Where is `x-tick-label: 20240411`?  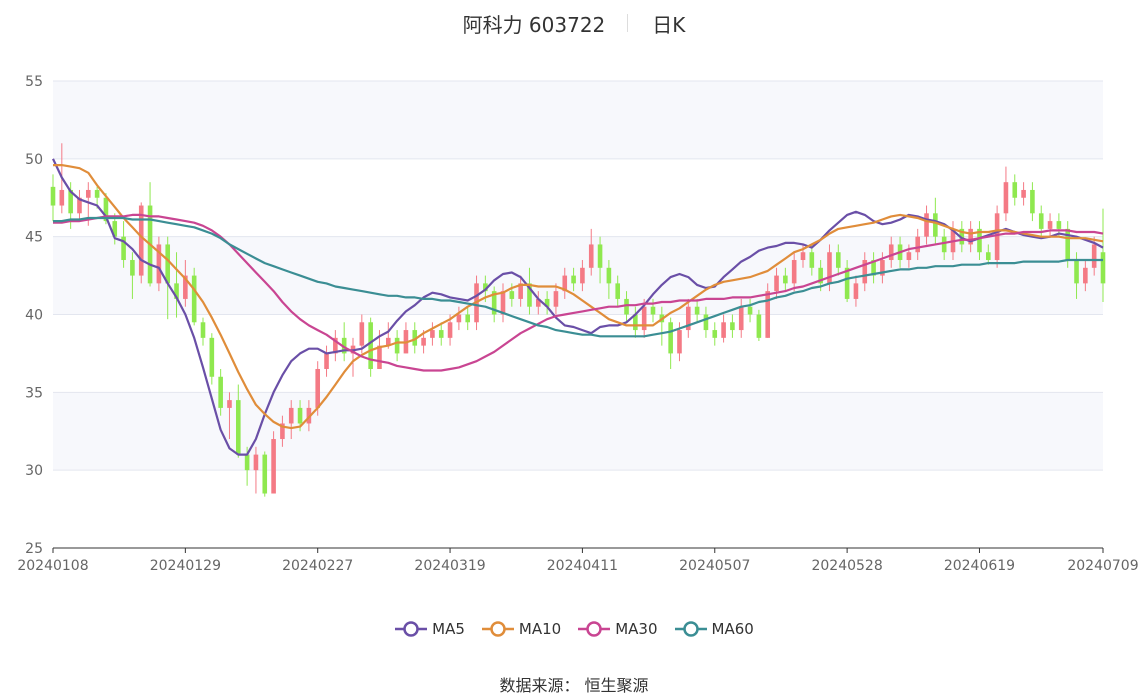
x-tick-label: 20240411 is located at coordinates (582, 566).